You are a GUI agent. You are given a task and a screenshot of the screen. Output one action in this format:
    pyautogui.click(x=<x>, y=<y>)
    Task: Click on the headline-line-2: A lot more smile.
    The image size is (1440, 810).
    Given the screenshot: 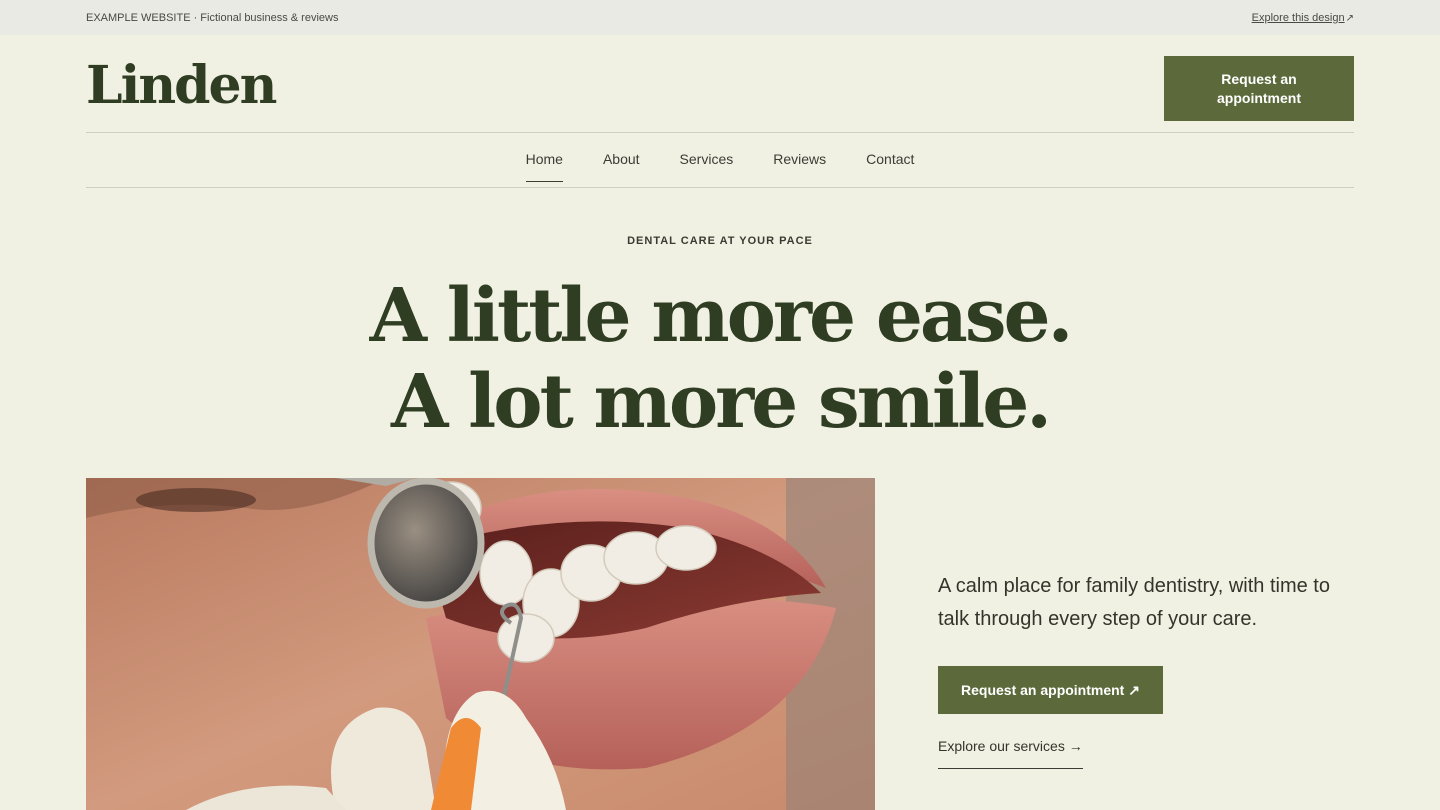 What is the action you would take?
    pyautogui.click(x=721, y=402)
    